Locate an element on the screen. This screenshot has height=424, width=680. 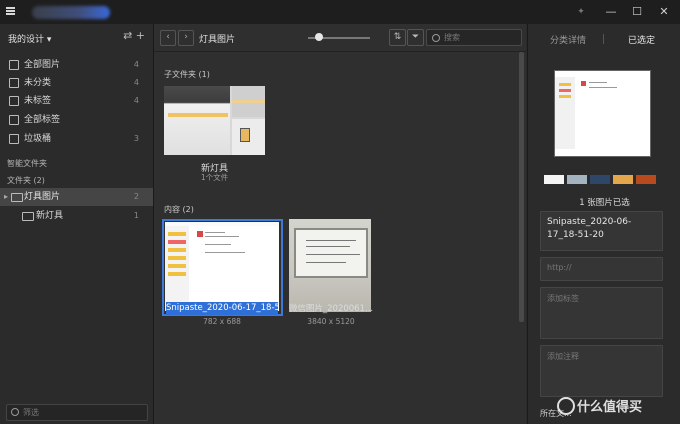
items-heading: 内容 (2) is located at coordinates (179, 209).